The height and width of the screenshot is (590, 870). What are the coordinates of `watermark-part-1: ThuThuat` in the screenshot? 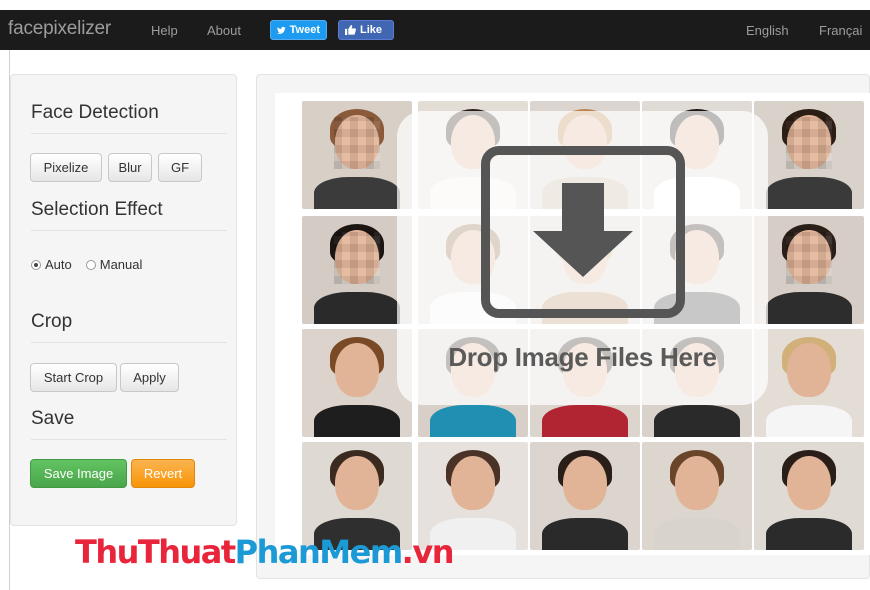 It's located at (155, 552).